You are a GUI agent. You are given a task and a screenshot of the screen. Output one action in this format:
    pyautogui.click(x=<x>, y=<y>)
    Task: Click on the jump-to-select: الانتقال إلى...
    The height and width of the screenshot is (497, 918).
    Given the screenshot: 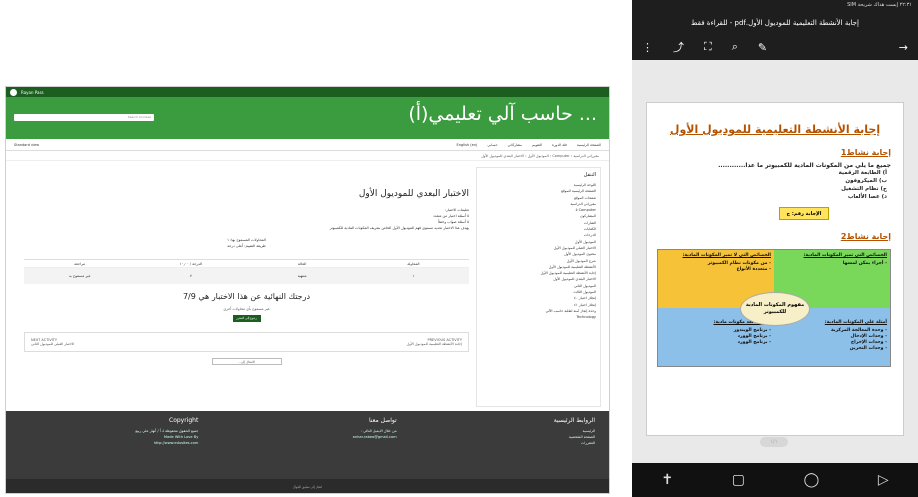 What is the action you would take?
    pyautogui.click(x=246, y=361)
    